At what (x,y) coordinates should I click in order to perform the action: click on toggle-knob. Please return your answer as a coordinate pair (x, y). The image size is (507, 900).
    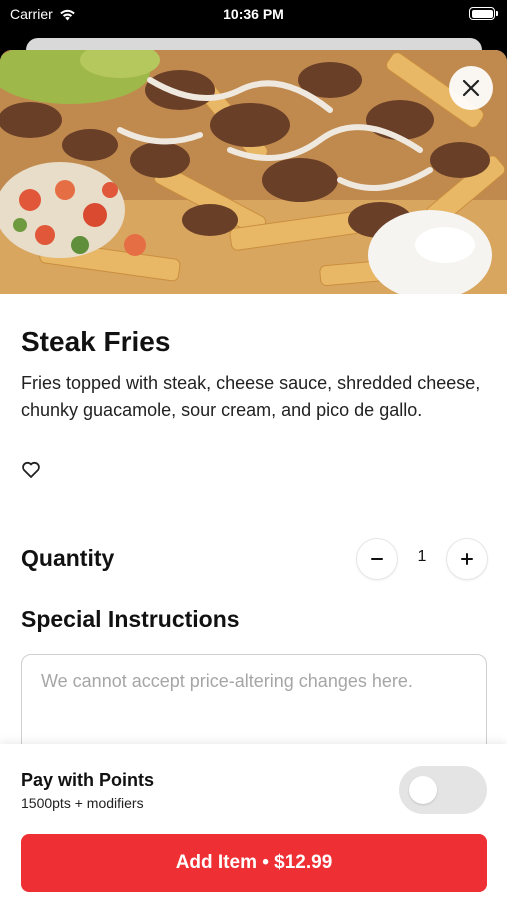
    Looking at the image, I should click on (423, 790).